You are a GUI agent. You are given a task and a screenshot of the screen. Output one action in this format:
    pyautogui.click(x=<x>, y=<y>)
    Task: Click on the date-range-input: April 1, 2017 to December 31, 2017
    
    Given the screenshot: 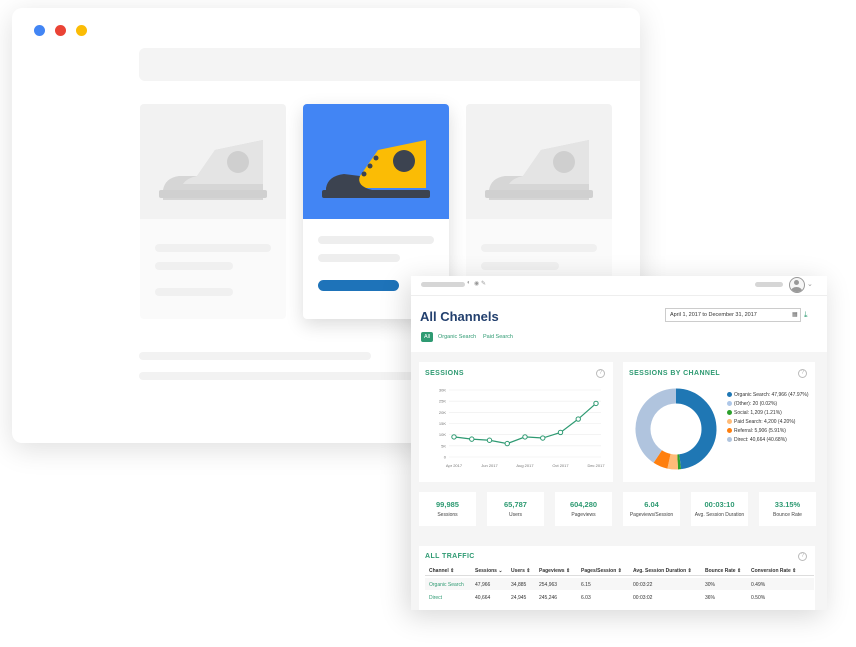 What is the action you would take?
    pyautogui.click(x=733, y=315)
    